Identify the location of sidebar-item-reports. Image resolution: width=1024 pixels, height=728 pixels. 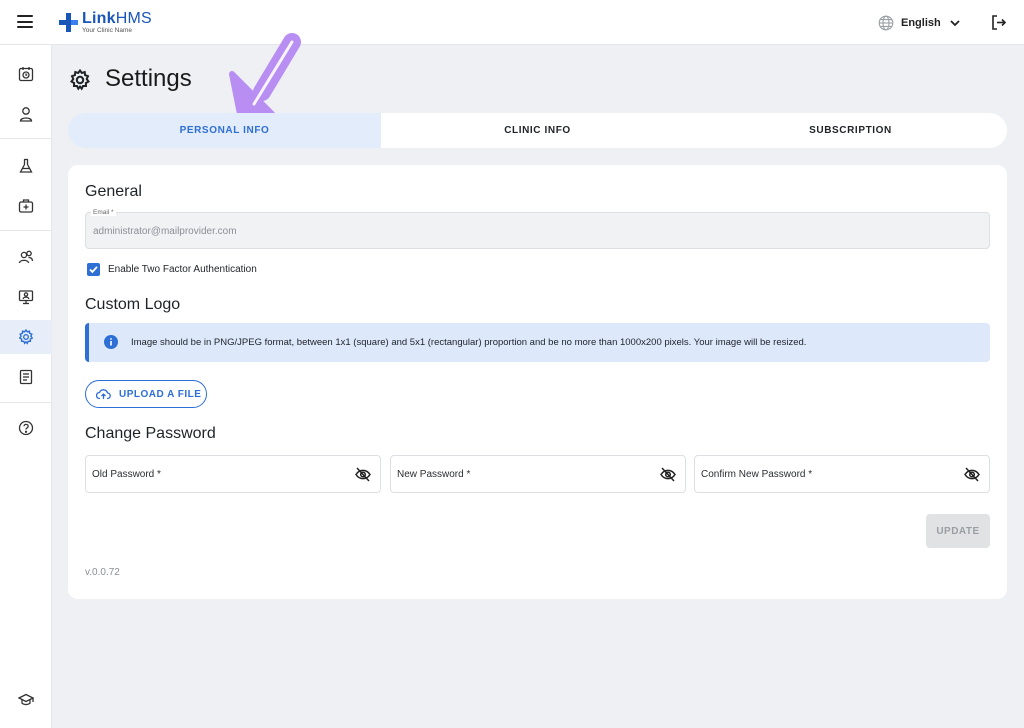
(26, 377).